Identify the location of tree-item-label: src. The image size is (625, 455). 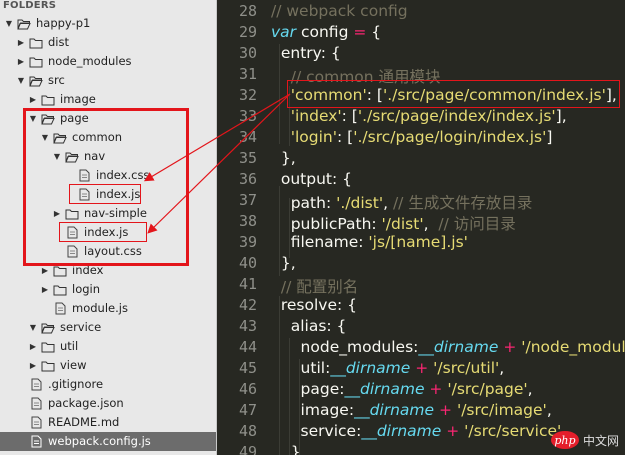
(56, 80).